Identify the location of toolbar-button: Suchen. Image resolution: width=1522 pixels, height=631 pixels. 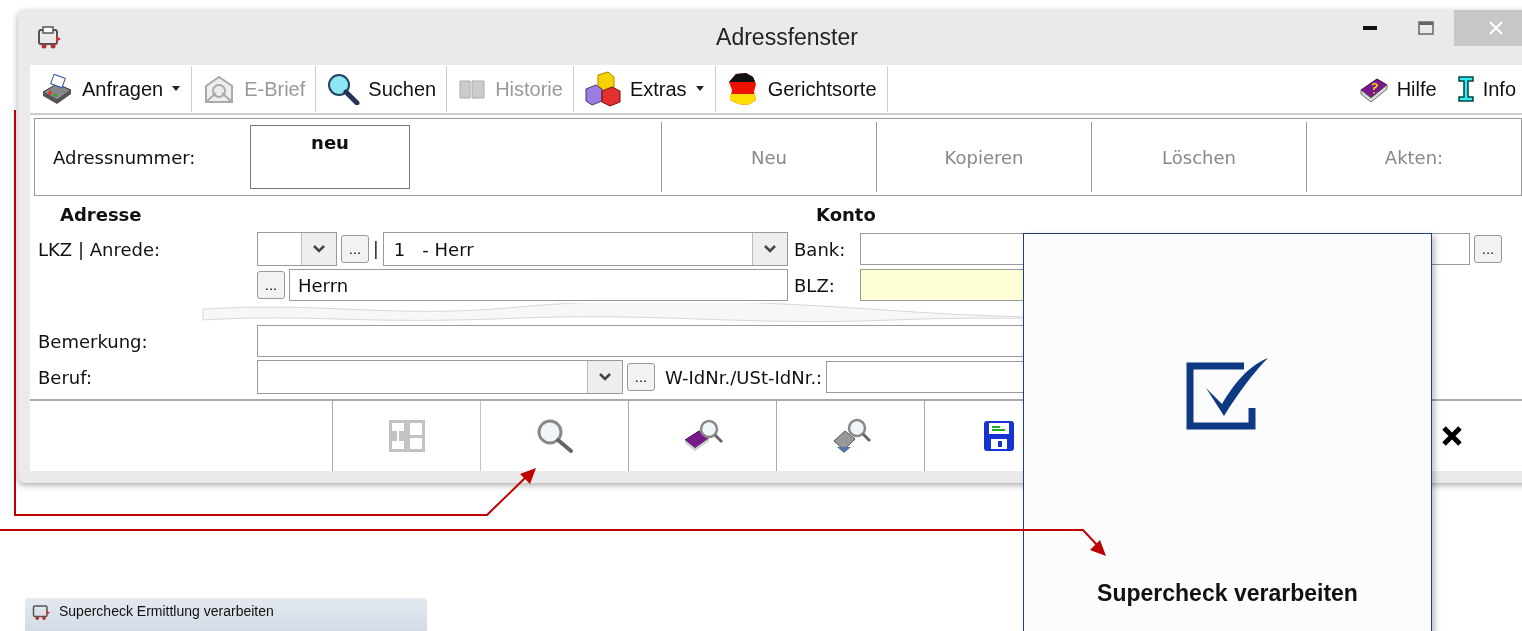
(382, 89).